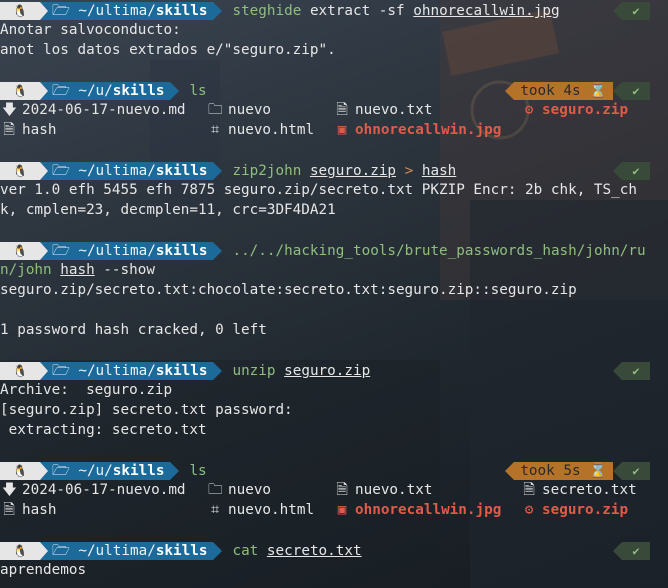 The image size is (668, 588). I want to click on file-name: 2024-06-17-nuevo.md, so click(104, 110).